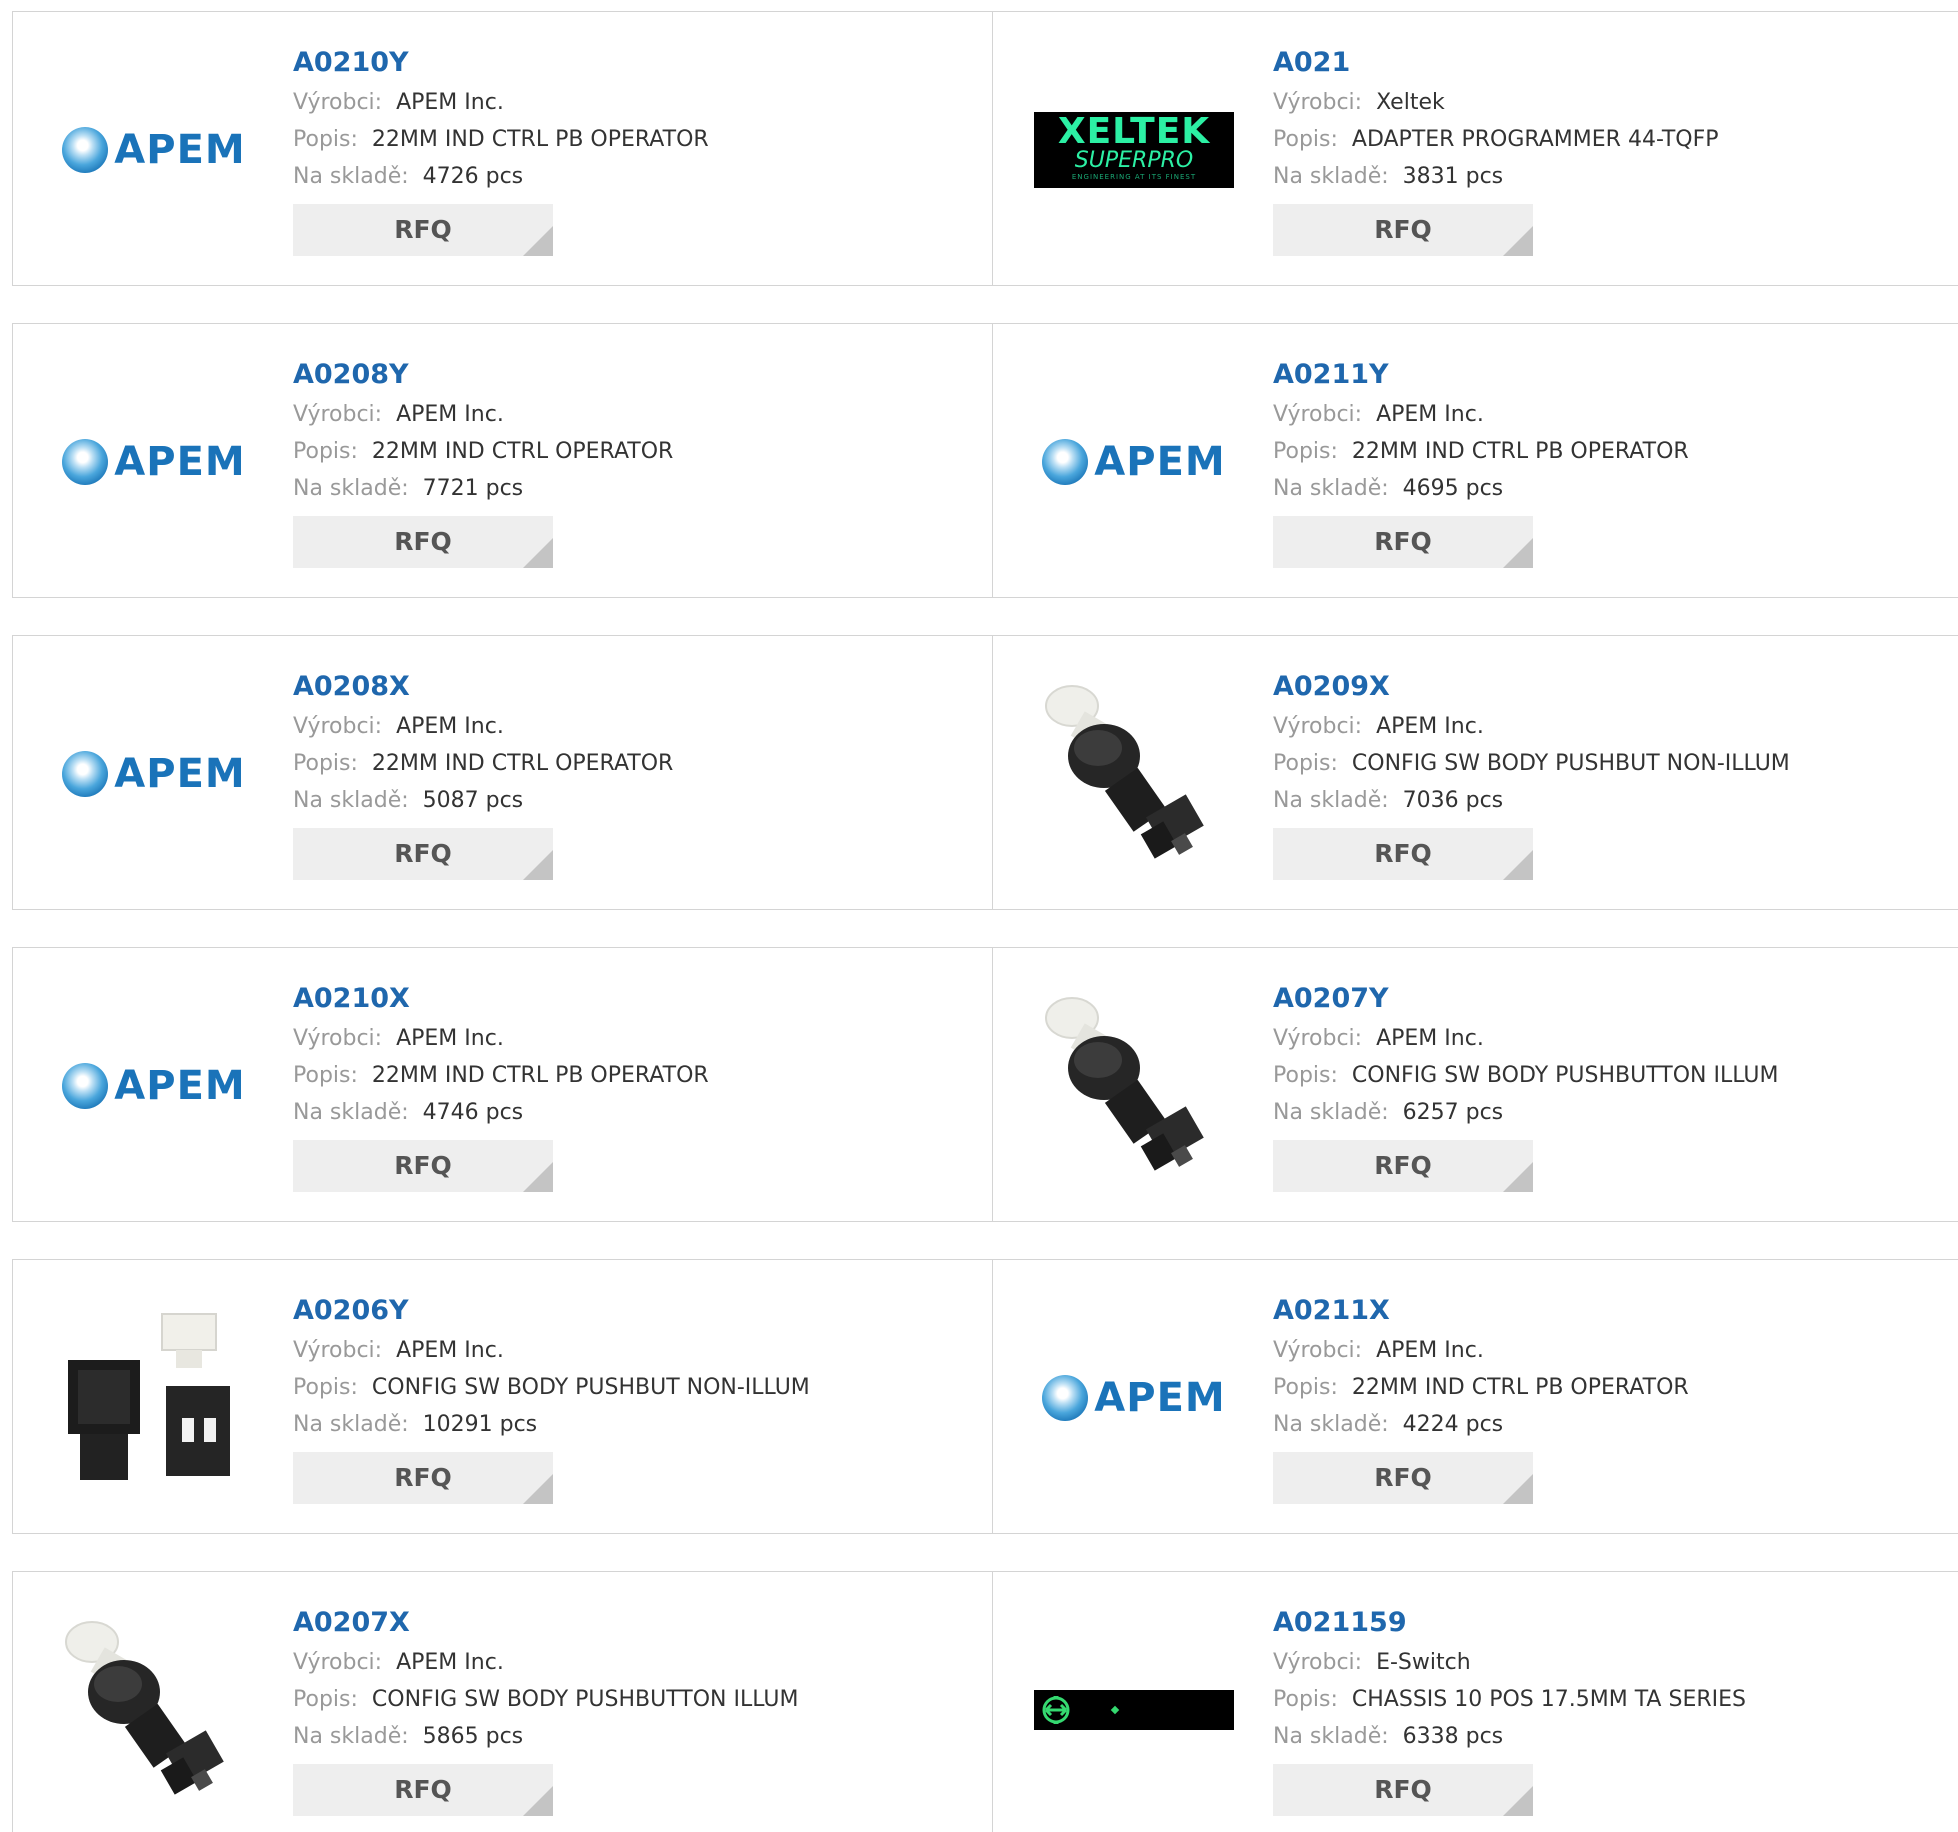 This screenshot has width=1958, height=1832. I want to click on part-number-link: A0210X, so click(501, 999).